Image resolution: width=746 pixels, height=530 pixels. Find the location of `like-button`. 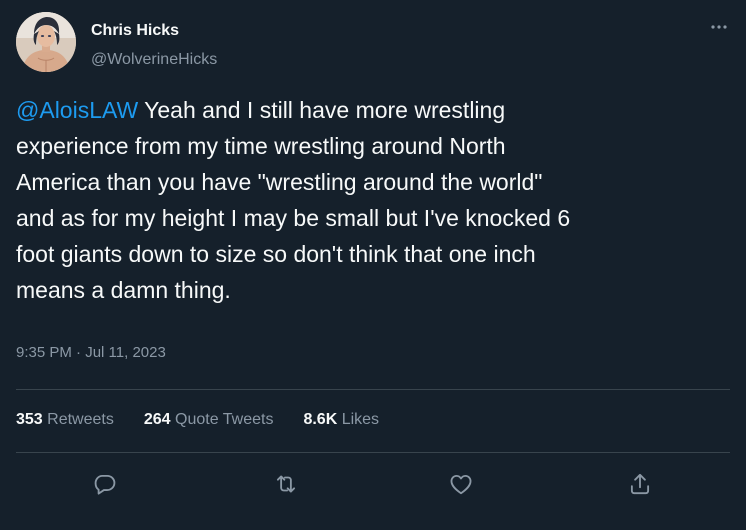

like-button is located at coordinates (461, 484).